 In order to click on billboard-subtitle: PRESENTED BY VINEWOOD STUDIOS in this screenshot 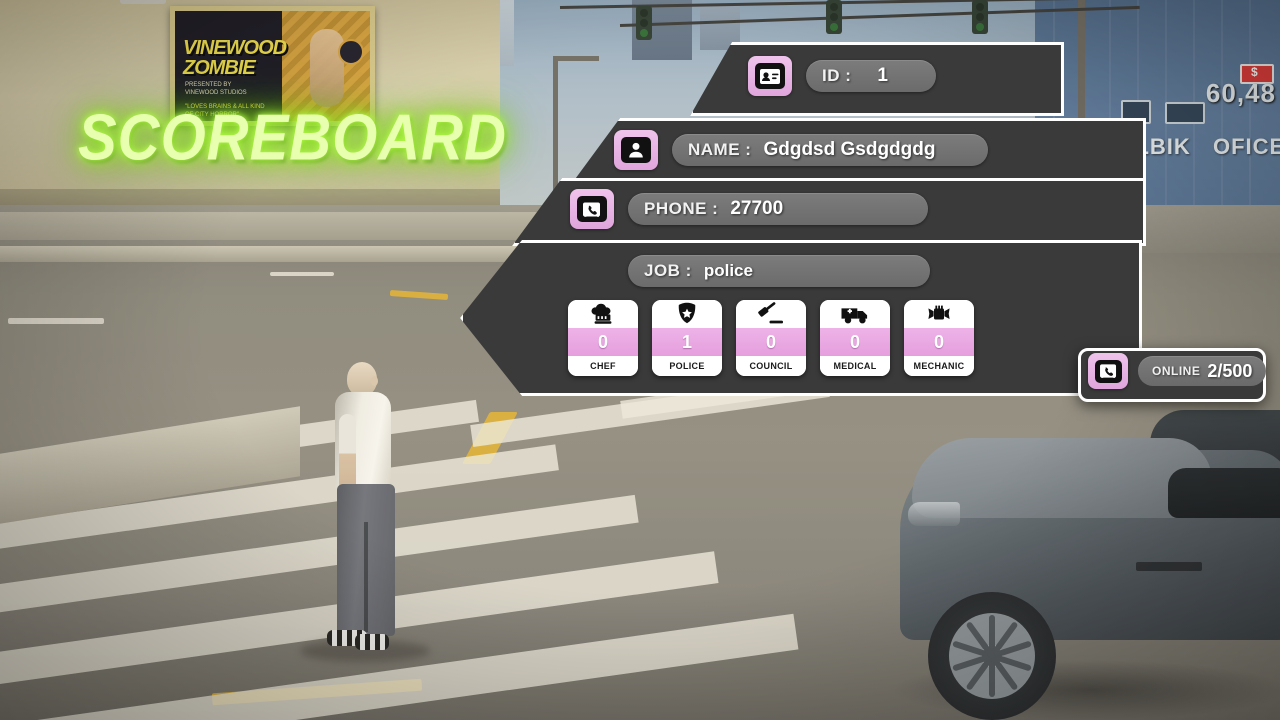, I will do `click(216, 89)`.